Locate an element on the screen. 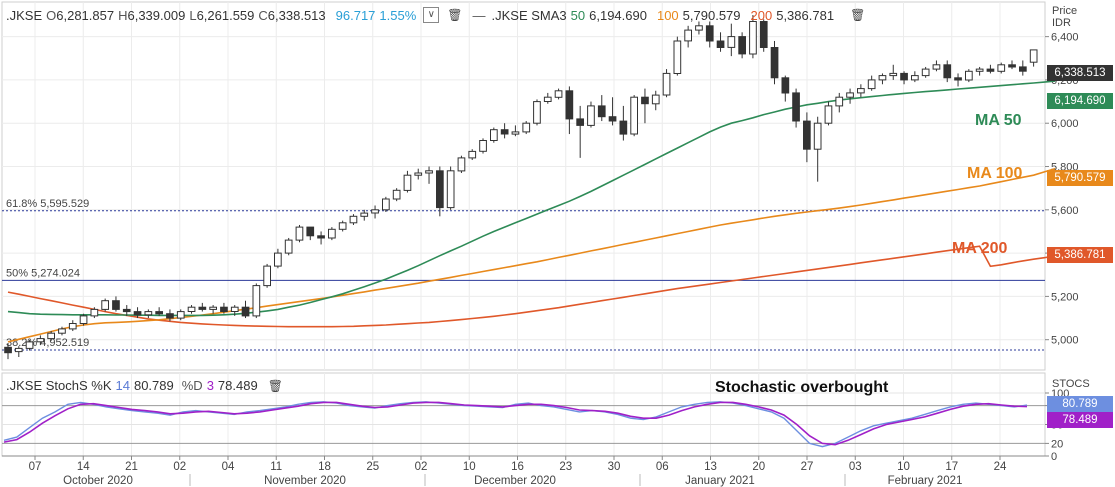 The height and width of the screenshot is (487, 1115). x-day-label: 14 is located at coordinates (83, 467).